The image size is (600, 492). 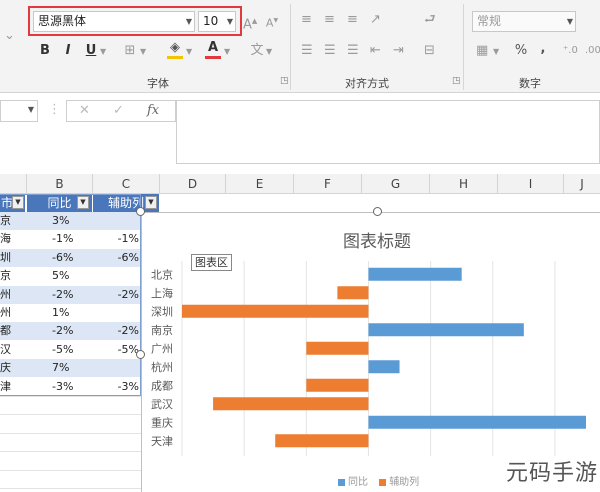 What do you see at coordinates (116, 239) in the screenshot?
I see `cell-helper: -1%` at bounding box center [116, 239].